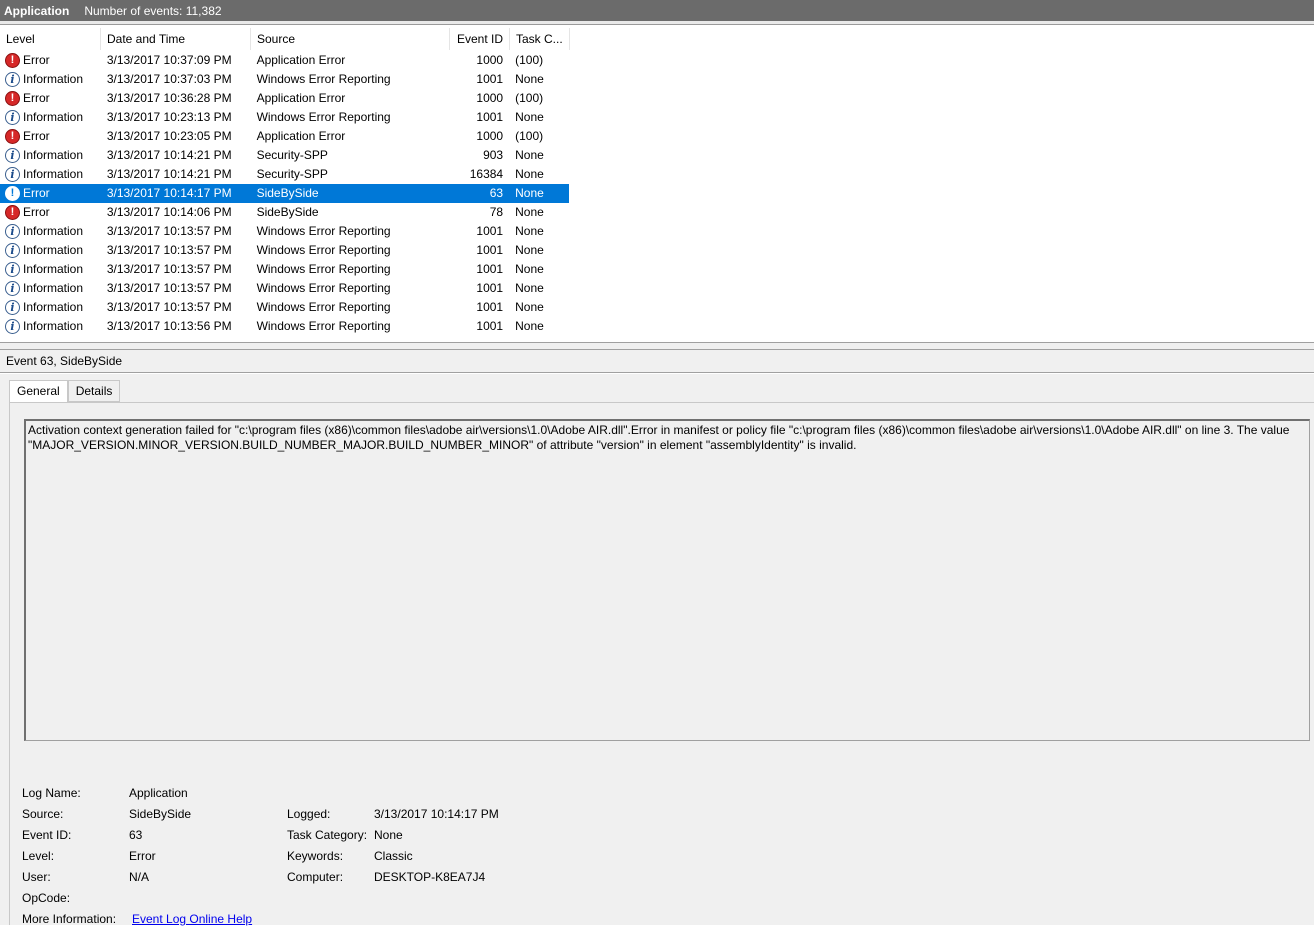 The image size is (1314, 927). Describe the element at coordinates (176, 39) in the screenshot. I see `column-header-date: Date and Time` at that location.